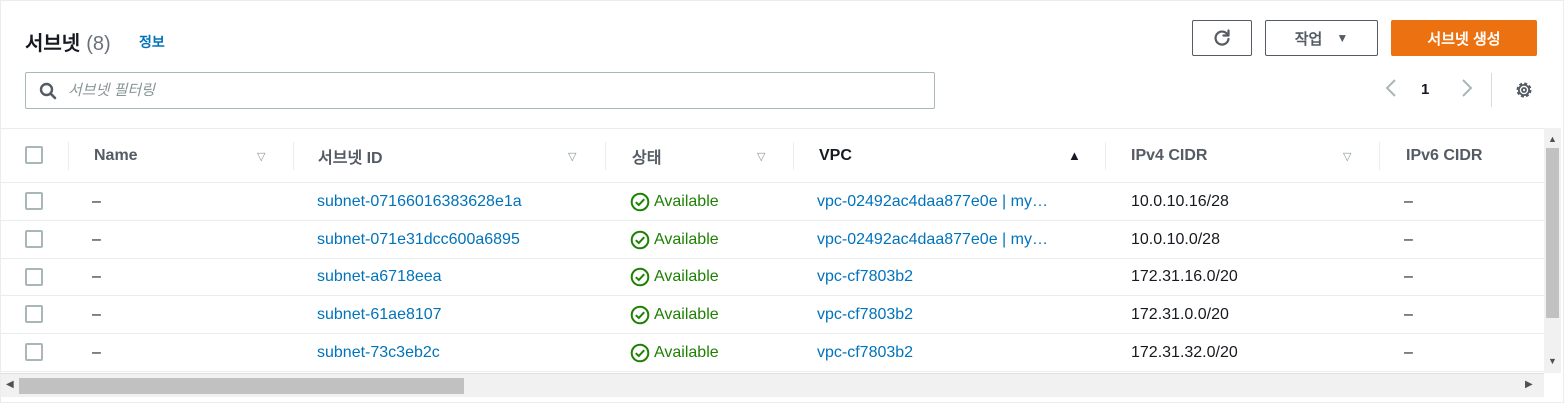 Image resolution: width=1564 pixels, height=403 pixels. What do you see at coordinates (1180, 314) in the screenshot?
I see `cell-ipv4-cidr: 172.31.0.0/20` at bounding box center [1180, 314].